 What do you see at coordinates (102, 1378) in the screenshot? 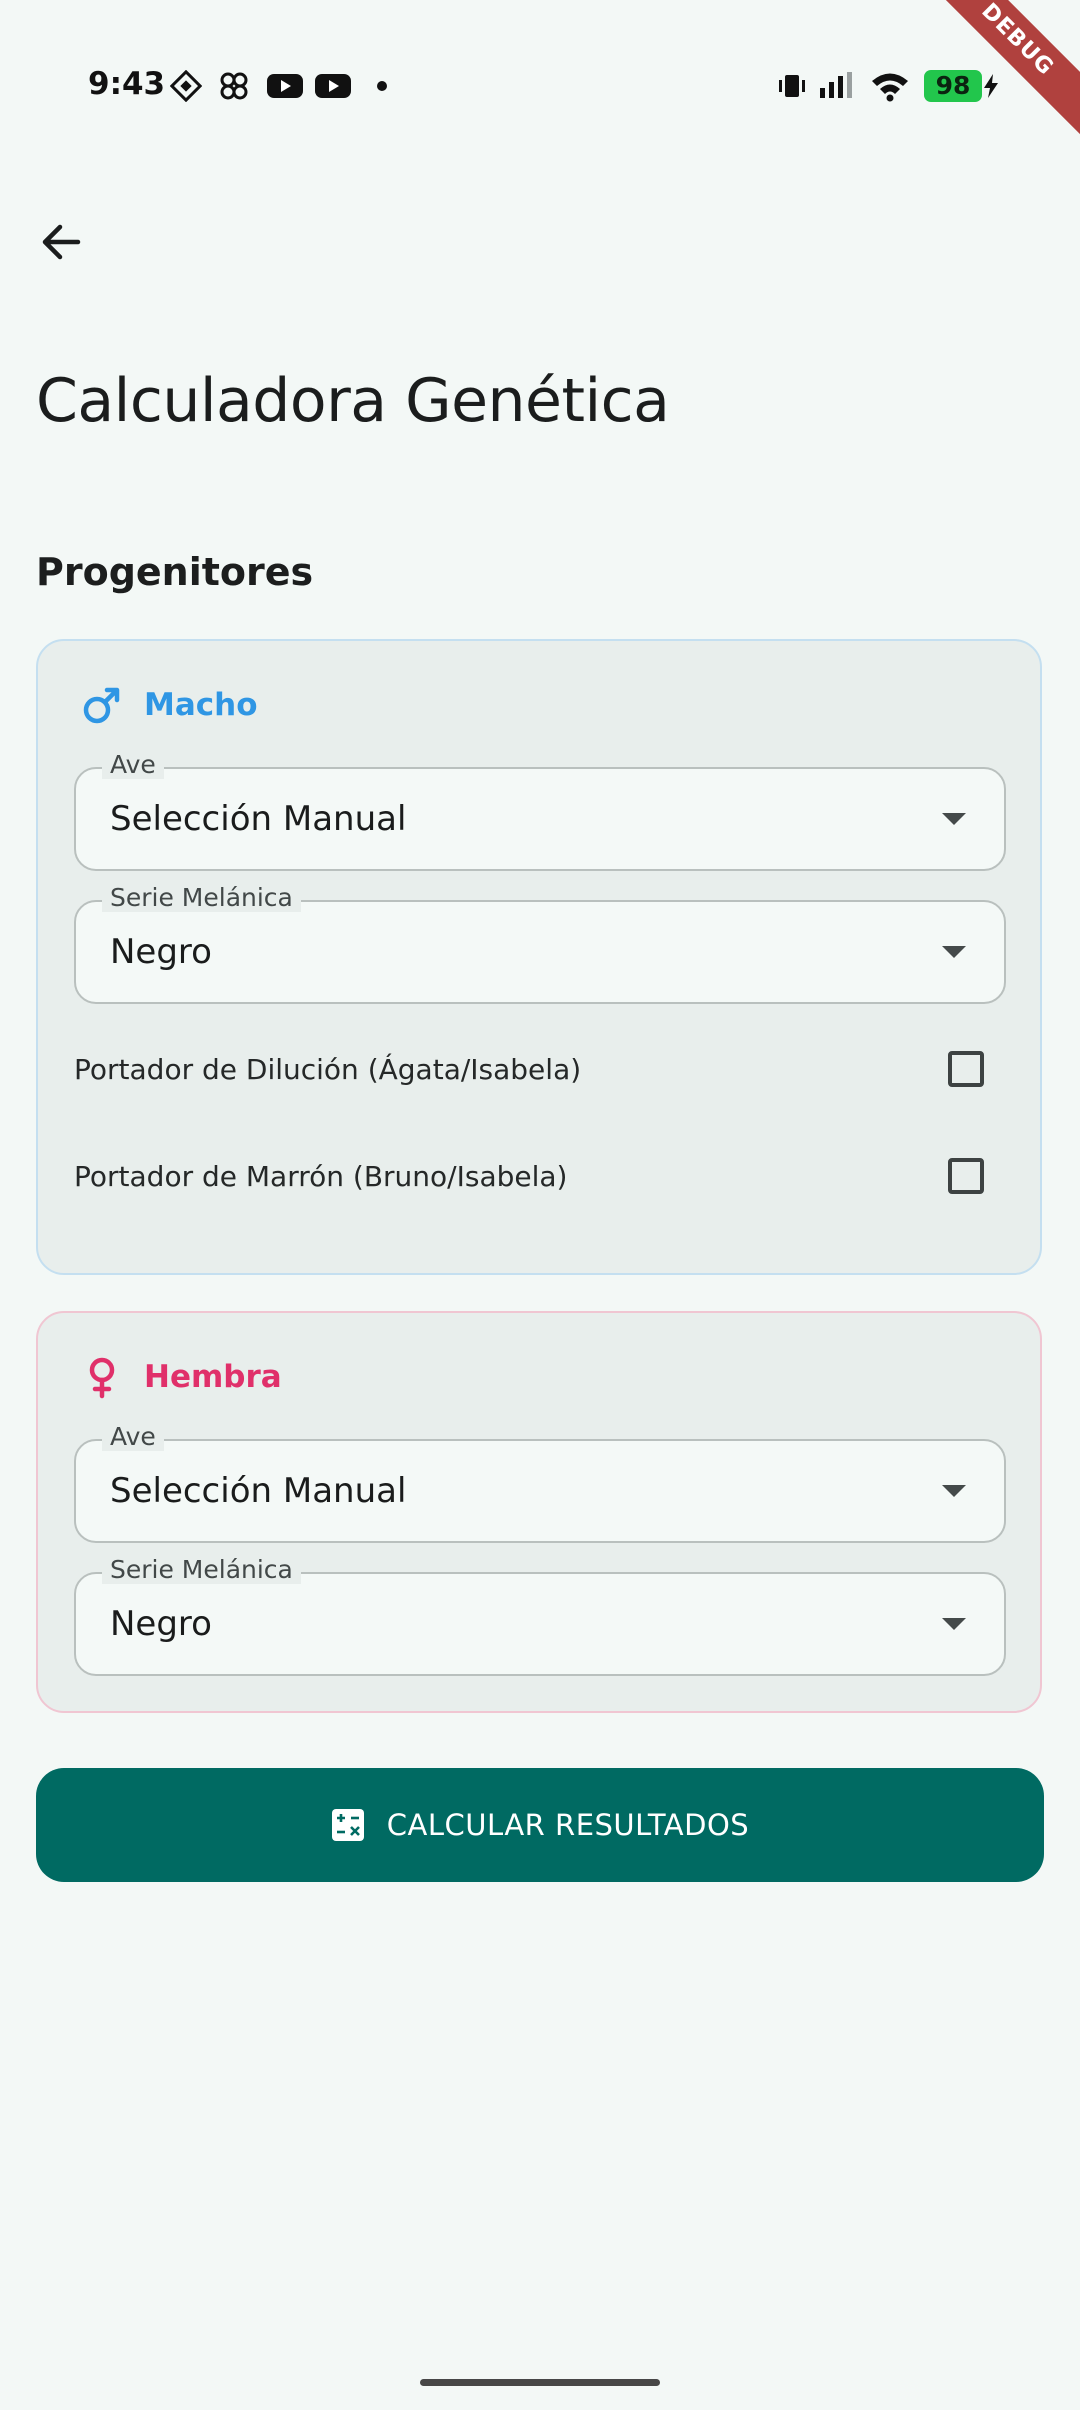
I see `female-icon` at bounding box center [102, 1378].